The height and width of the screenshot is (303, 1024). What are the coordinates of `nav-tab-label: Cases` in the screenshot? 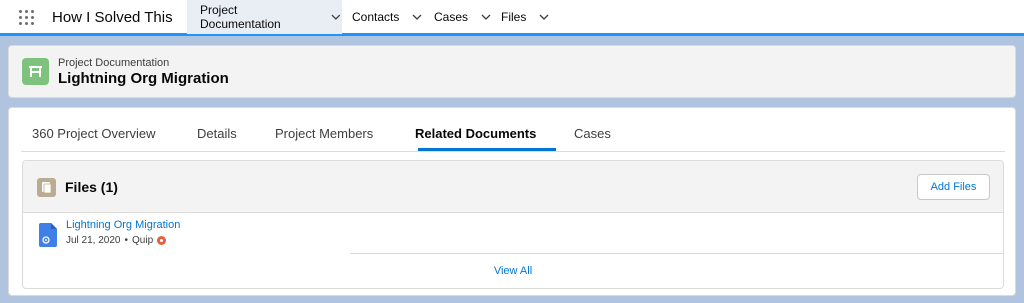 It's located at (451, 17).